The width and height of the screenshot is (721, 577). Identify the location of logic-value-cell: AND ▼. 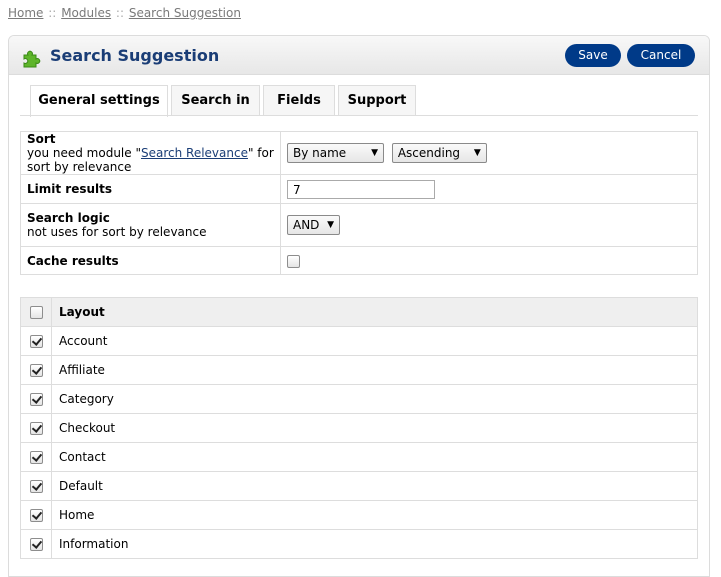
(489, 225).